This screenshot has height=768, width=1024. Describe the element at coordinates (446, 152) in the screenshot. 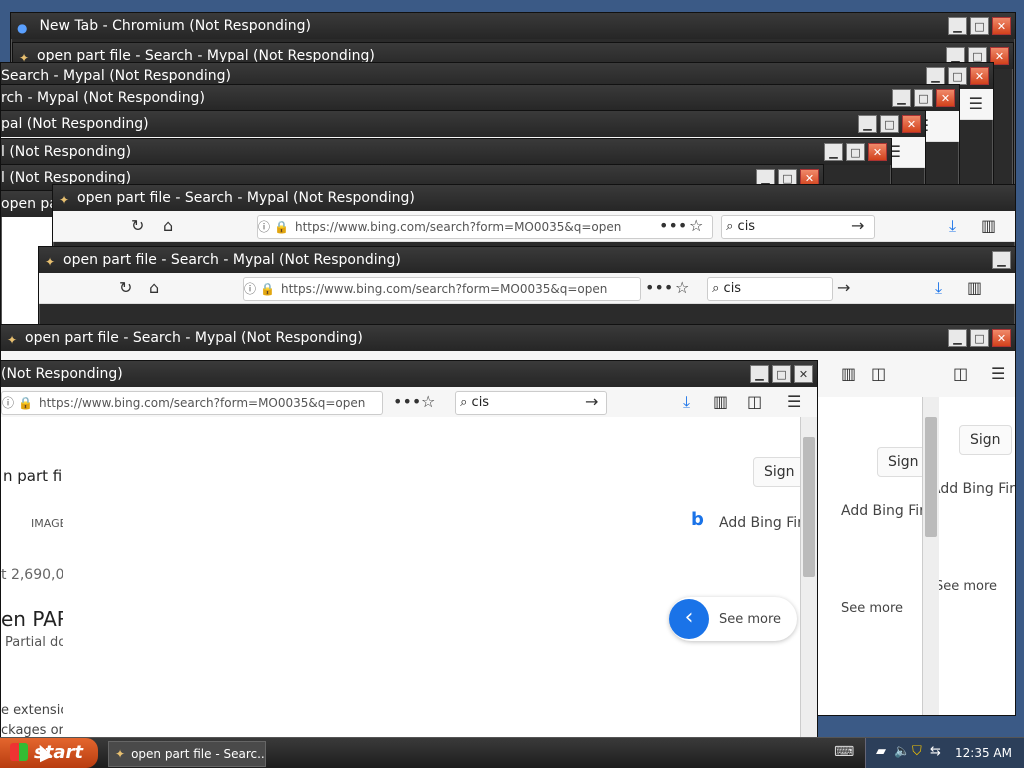

I see `window-titlebar: l (Not Responding)` at that location.